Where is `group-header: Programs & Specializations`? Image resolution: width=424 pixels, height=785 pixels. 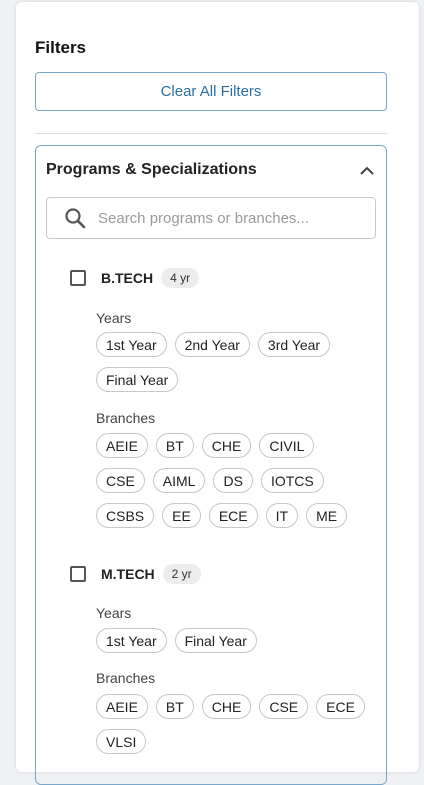
group-header: Programs & Specializations is located at coordinates (211, 170).